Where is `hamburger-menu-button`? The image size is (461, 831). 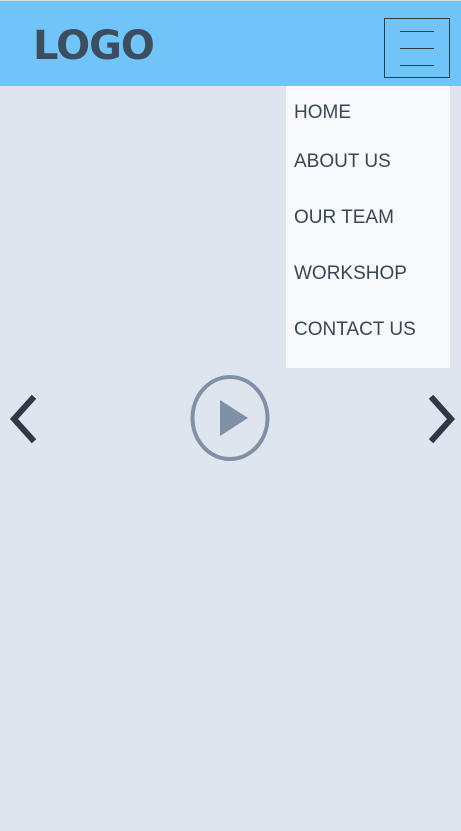
hamburger-menu-button is located at coordinates (417, 48).